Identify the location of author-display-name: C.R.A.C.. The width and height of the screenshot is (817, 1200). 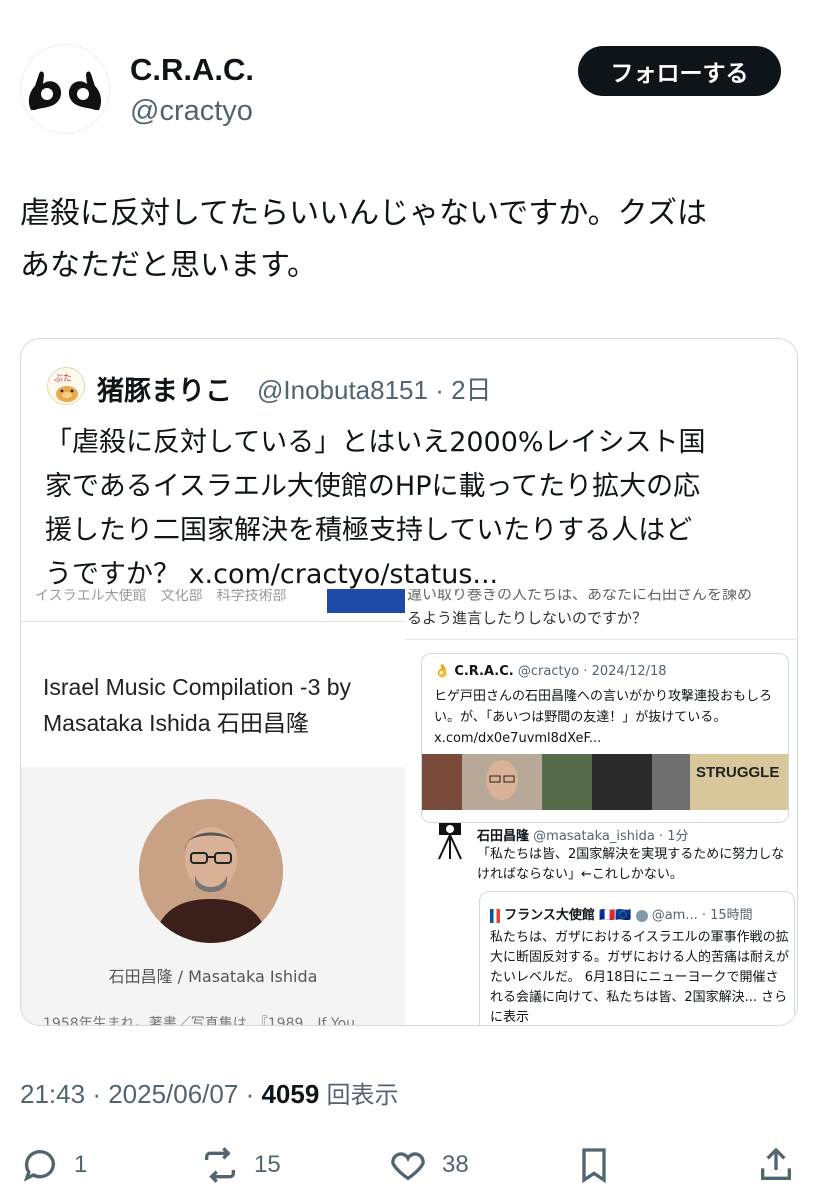
(192, 70).